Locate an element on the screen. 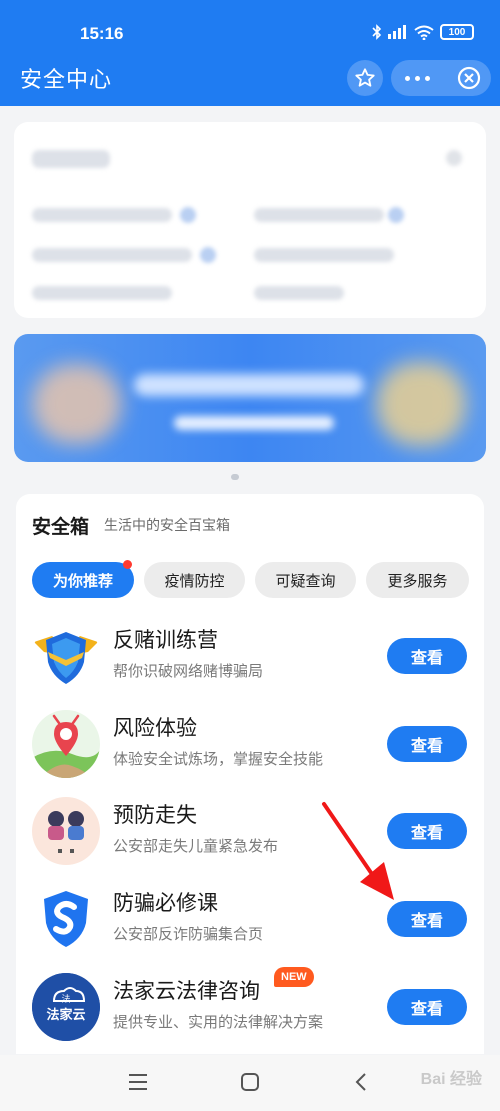  section-subtitle: 生活中的安全百宝箱 is located at coordinates (167, 525).